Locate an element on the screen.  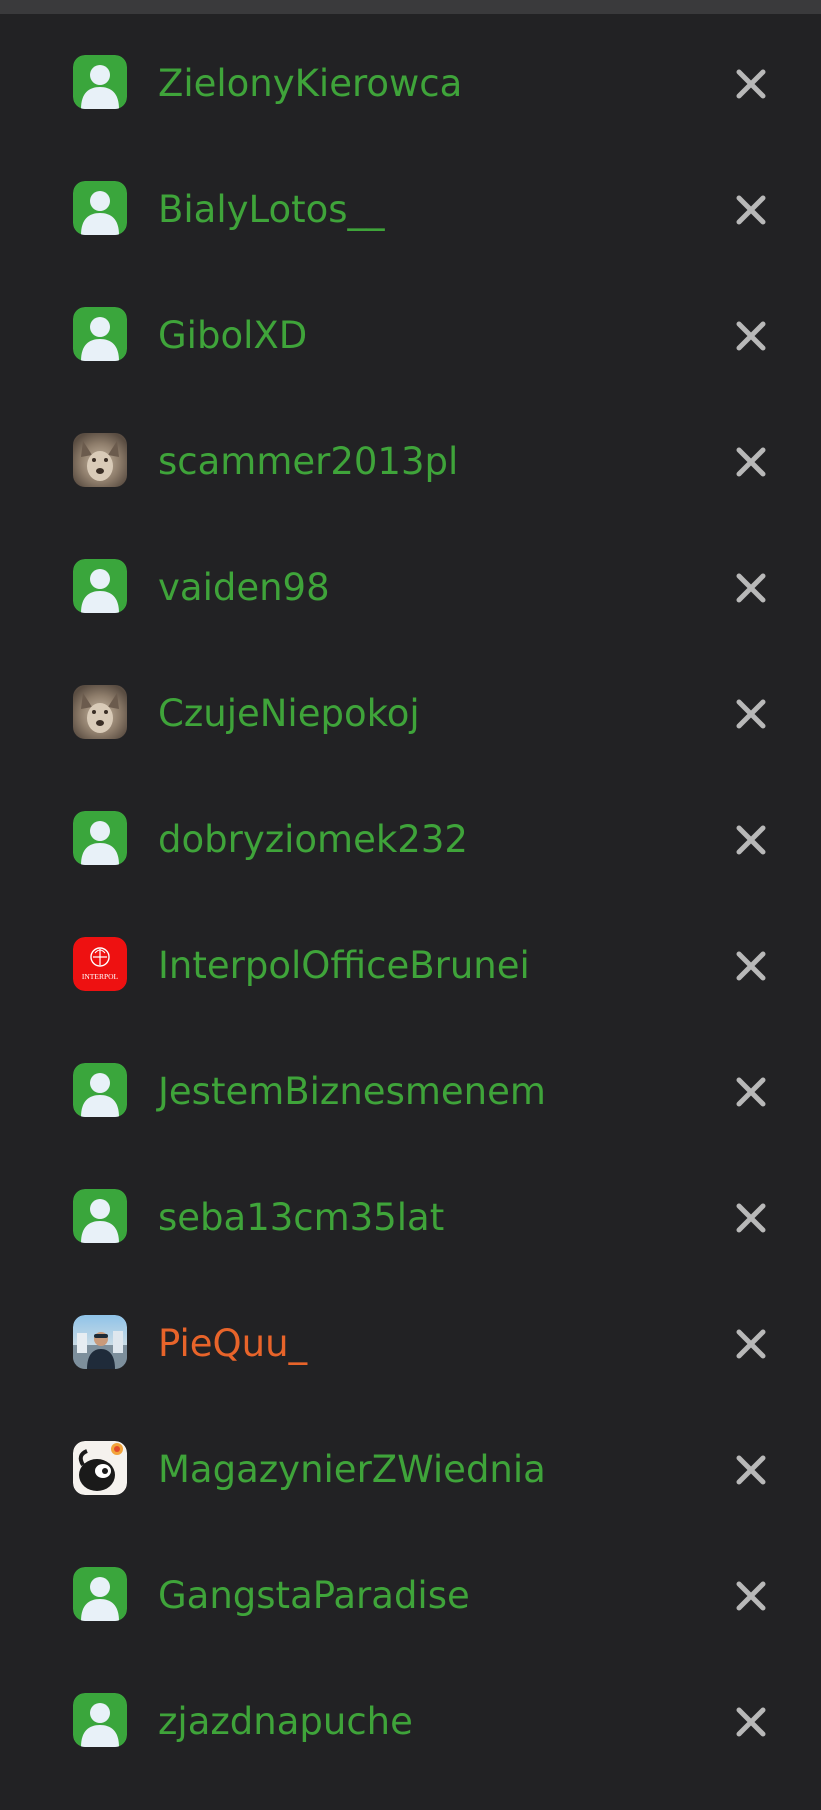
username-label: GangstaParadise is located at coordinates (314, 1595).